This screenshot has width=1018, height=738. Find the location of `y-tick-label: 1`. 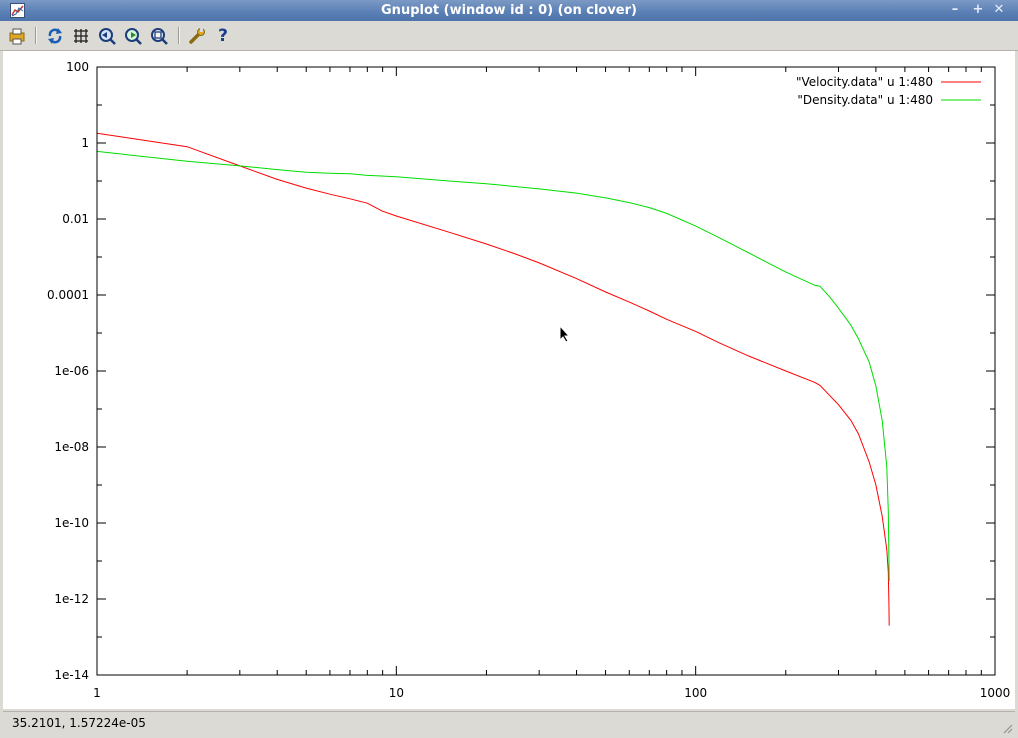

y-tick-label: 1 is located at coordinates (85, 143).